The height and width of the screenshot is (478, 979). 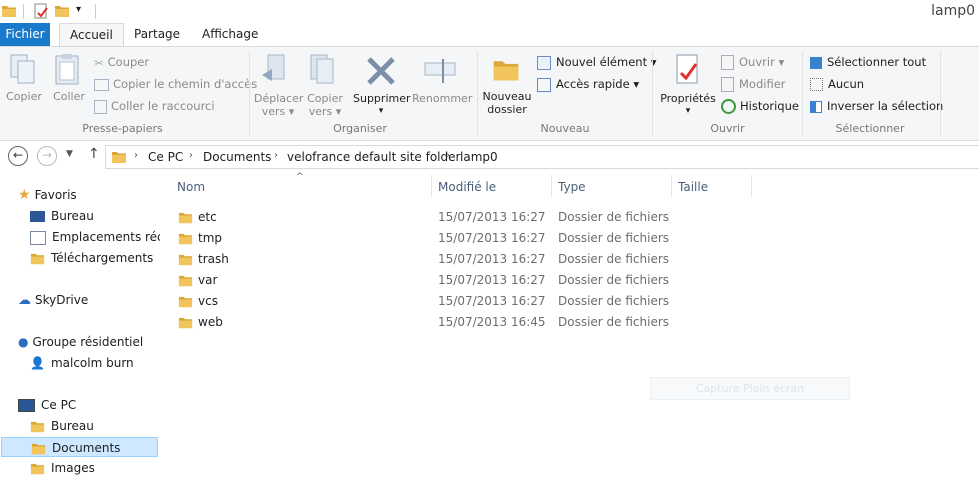 I want to click on forward-icon: →, so click(x=47, y=156).